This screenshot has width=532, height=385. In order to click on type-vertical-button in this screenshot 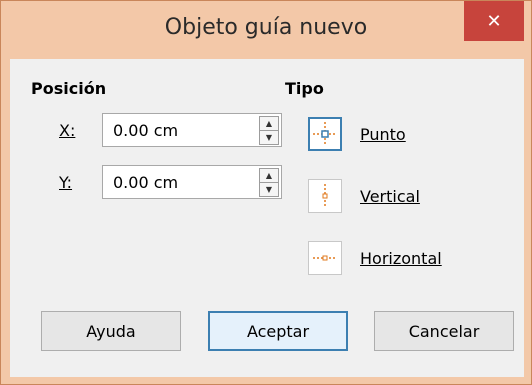, I will do `click(325, 196)`.